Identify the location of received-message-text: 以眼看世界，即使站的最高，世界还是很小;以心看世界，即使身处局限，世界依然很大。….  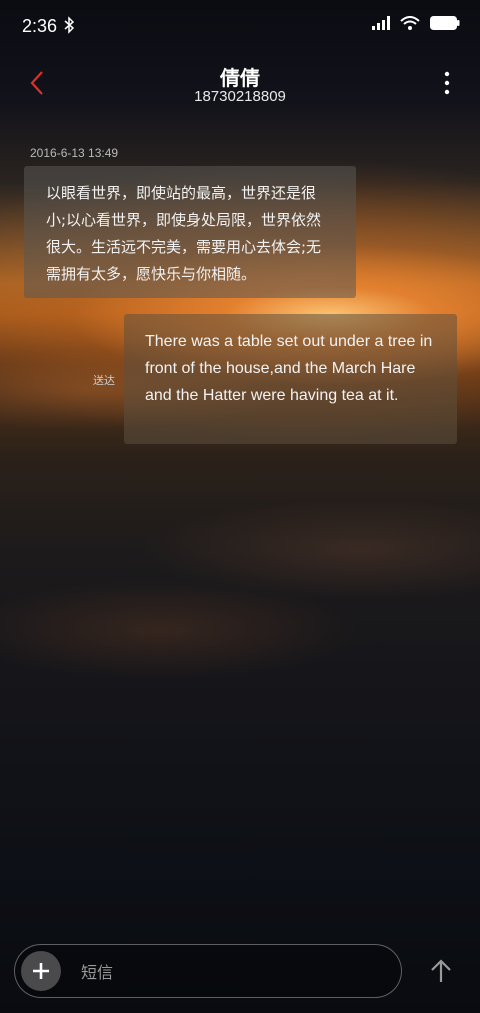
(184, 233).